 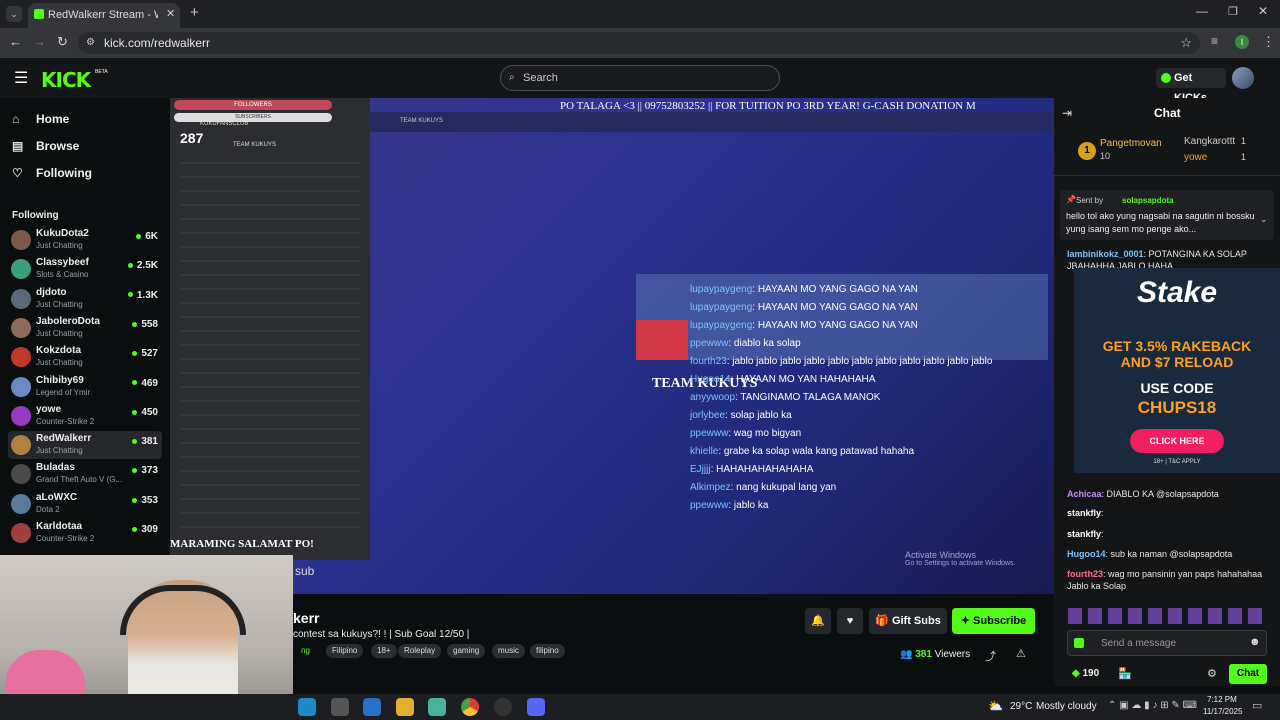 What do you see at coordinates (547, 651) in the screenshot?
I see `stream-tag: filipino` at bounding box center [547, 651].